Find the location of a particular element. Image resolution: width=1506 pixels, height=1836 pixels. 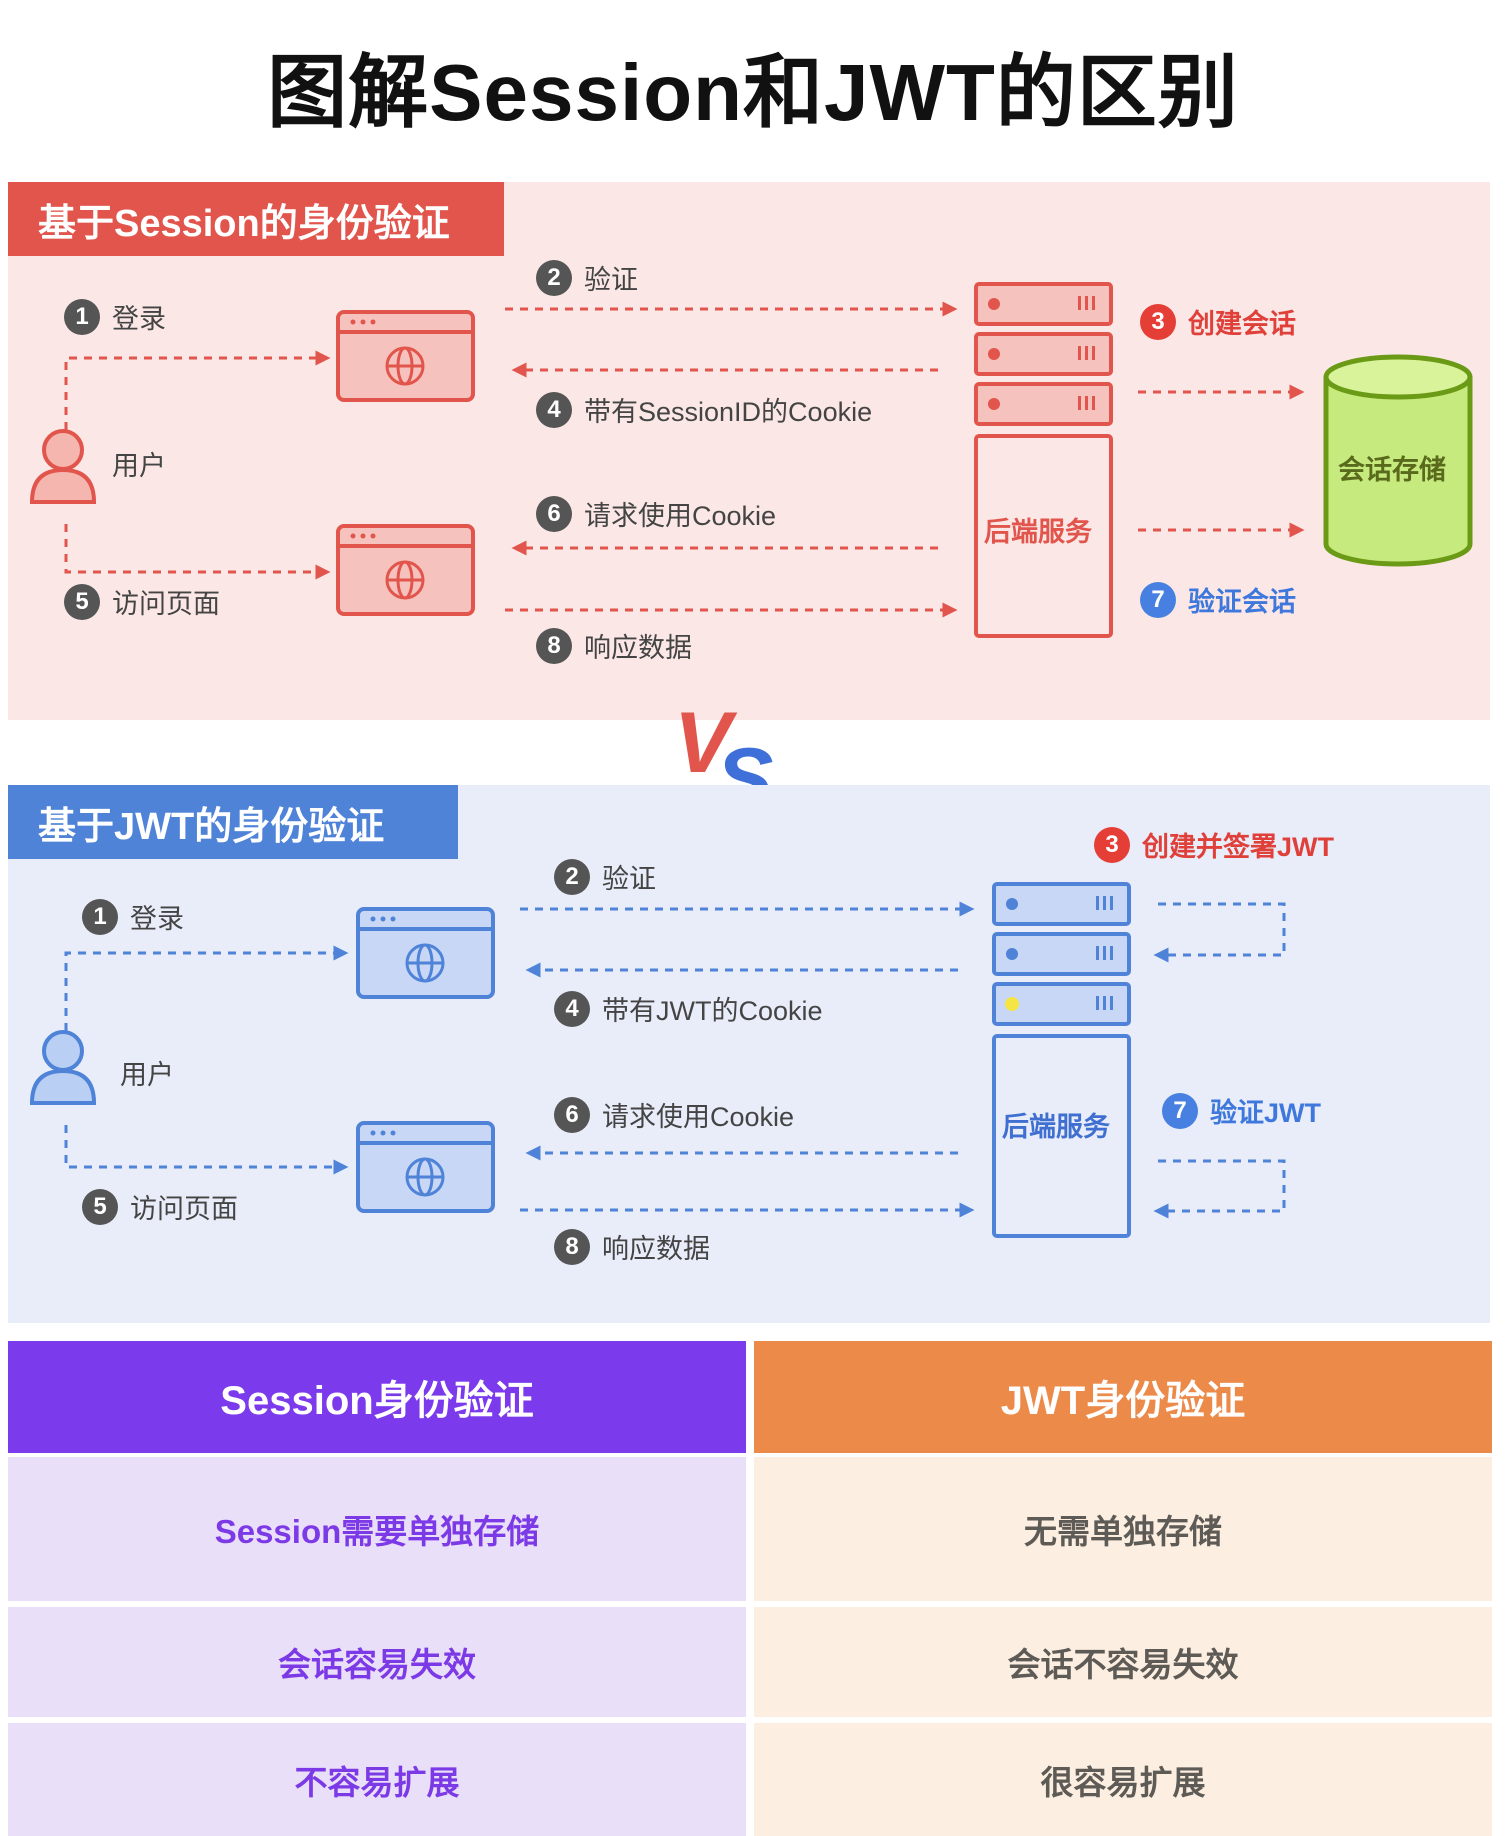

loop-create-jwt is located at coordinates (1219, 932).